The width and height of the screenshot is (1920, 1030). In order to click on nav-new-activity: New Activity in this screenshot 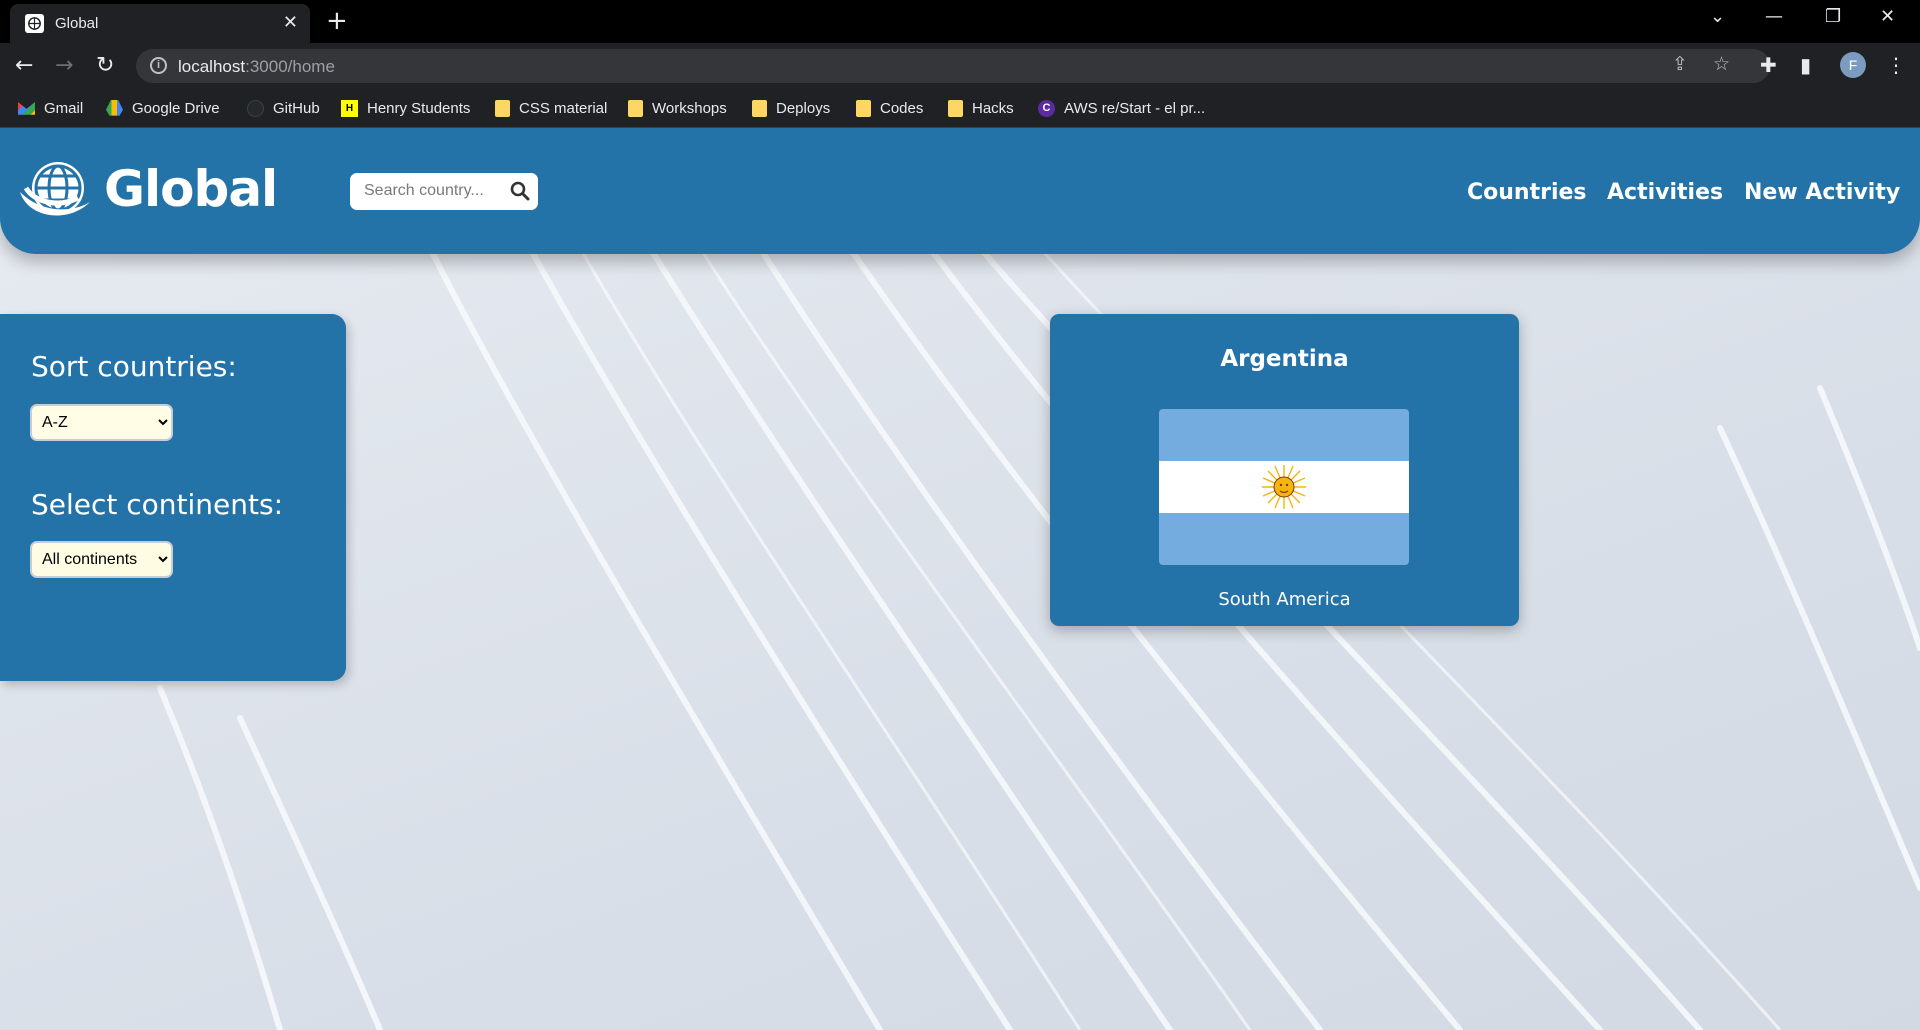, I will do `click(1822, 192)`.